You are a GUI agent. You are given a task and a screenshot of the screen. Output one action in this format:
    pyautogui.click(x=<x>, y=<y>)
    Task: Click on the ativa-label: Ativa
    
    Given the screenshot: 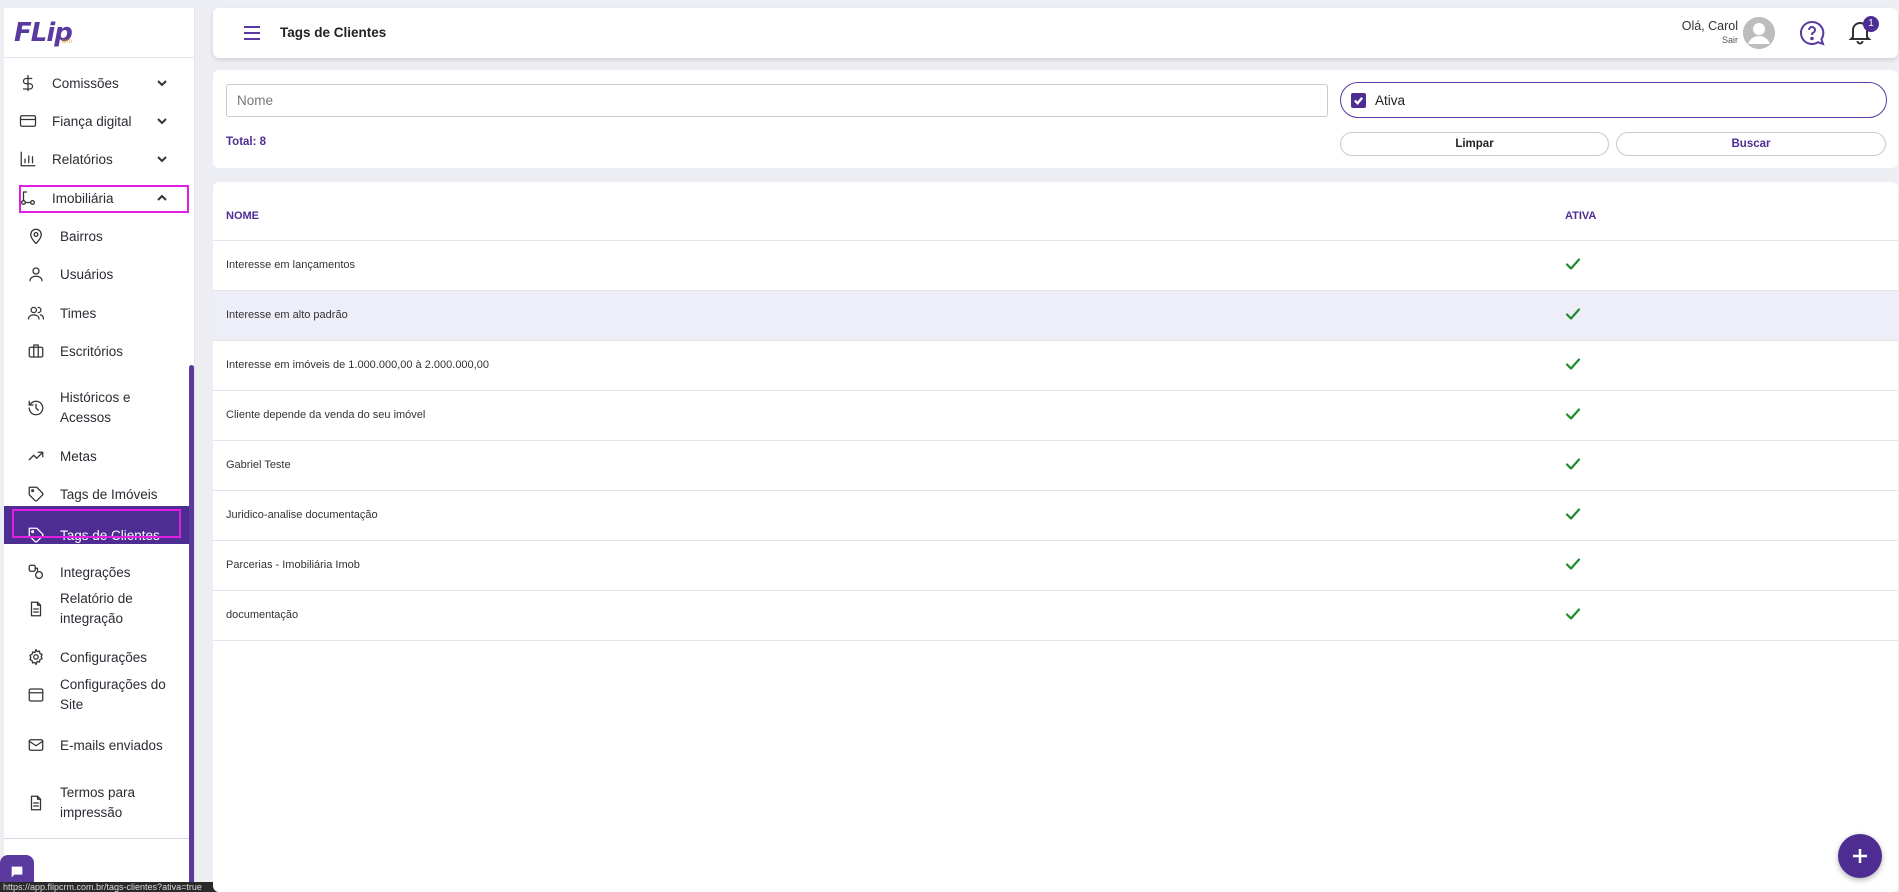 What is the action you would take?
    pyautogui.click(x=1390, y=100)
    